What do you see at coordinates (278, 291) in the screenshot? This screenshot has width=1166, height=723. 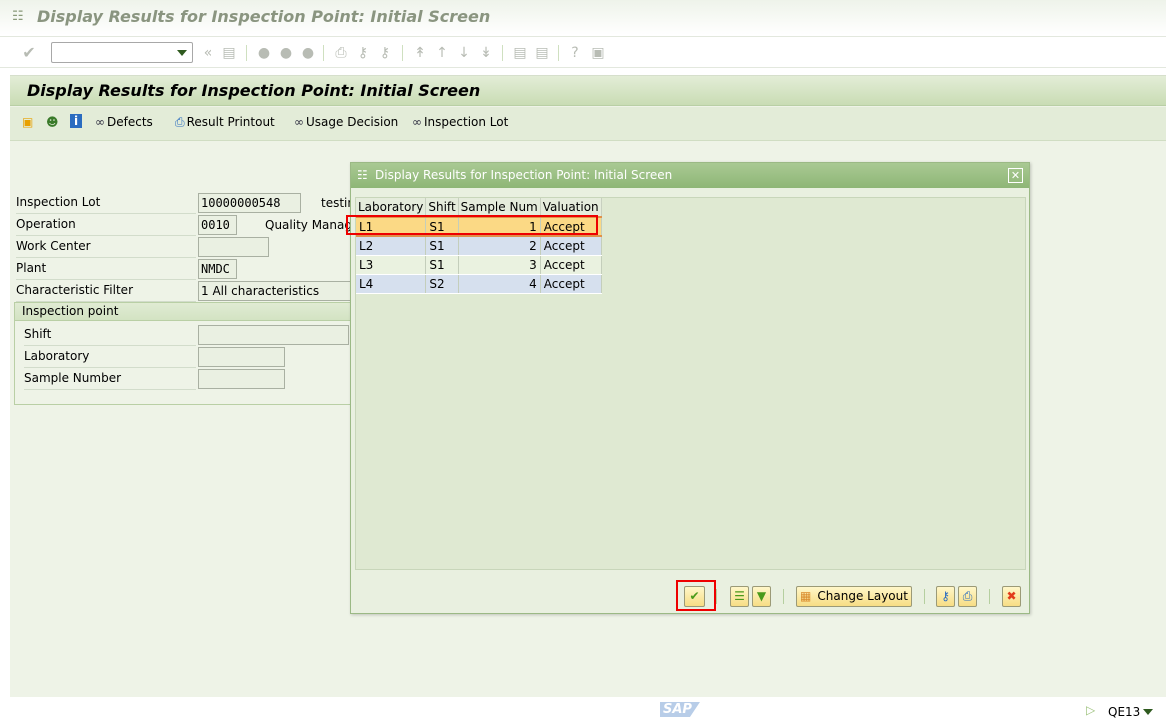 I see `characteristic-filter-dropdown: 1 All characteristics` at bounding box center [278, 291].